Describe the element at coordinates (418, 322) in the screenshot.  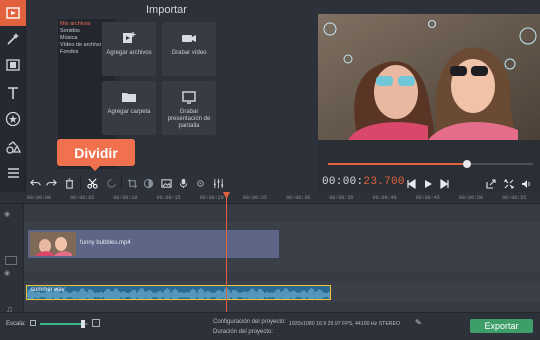
I see `pencil-icon: ✎` at that location.